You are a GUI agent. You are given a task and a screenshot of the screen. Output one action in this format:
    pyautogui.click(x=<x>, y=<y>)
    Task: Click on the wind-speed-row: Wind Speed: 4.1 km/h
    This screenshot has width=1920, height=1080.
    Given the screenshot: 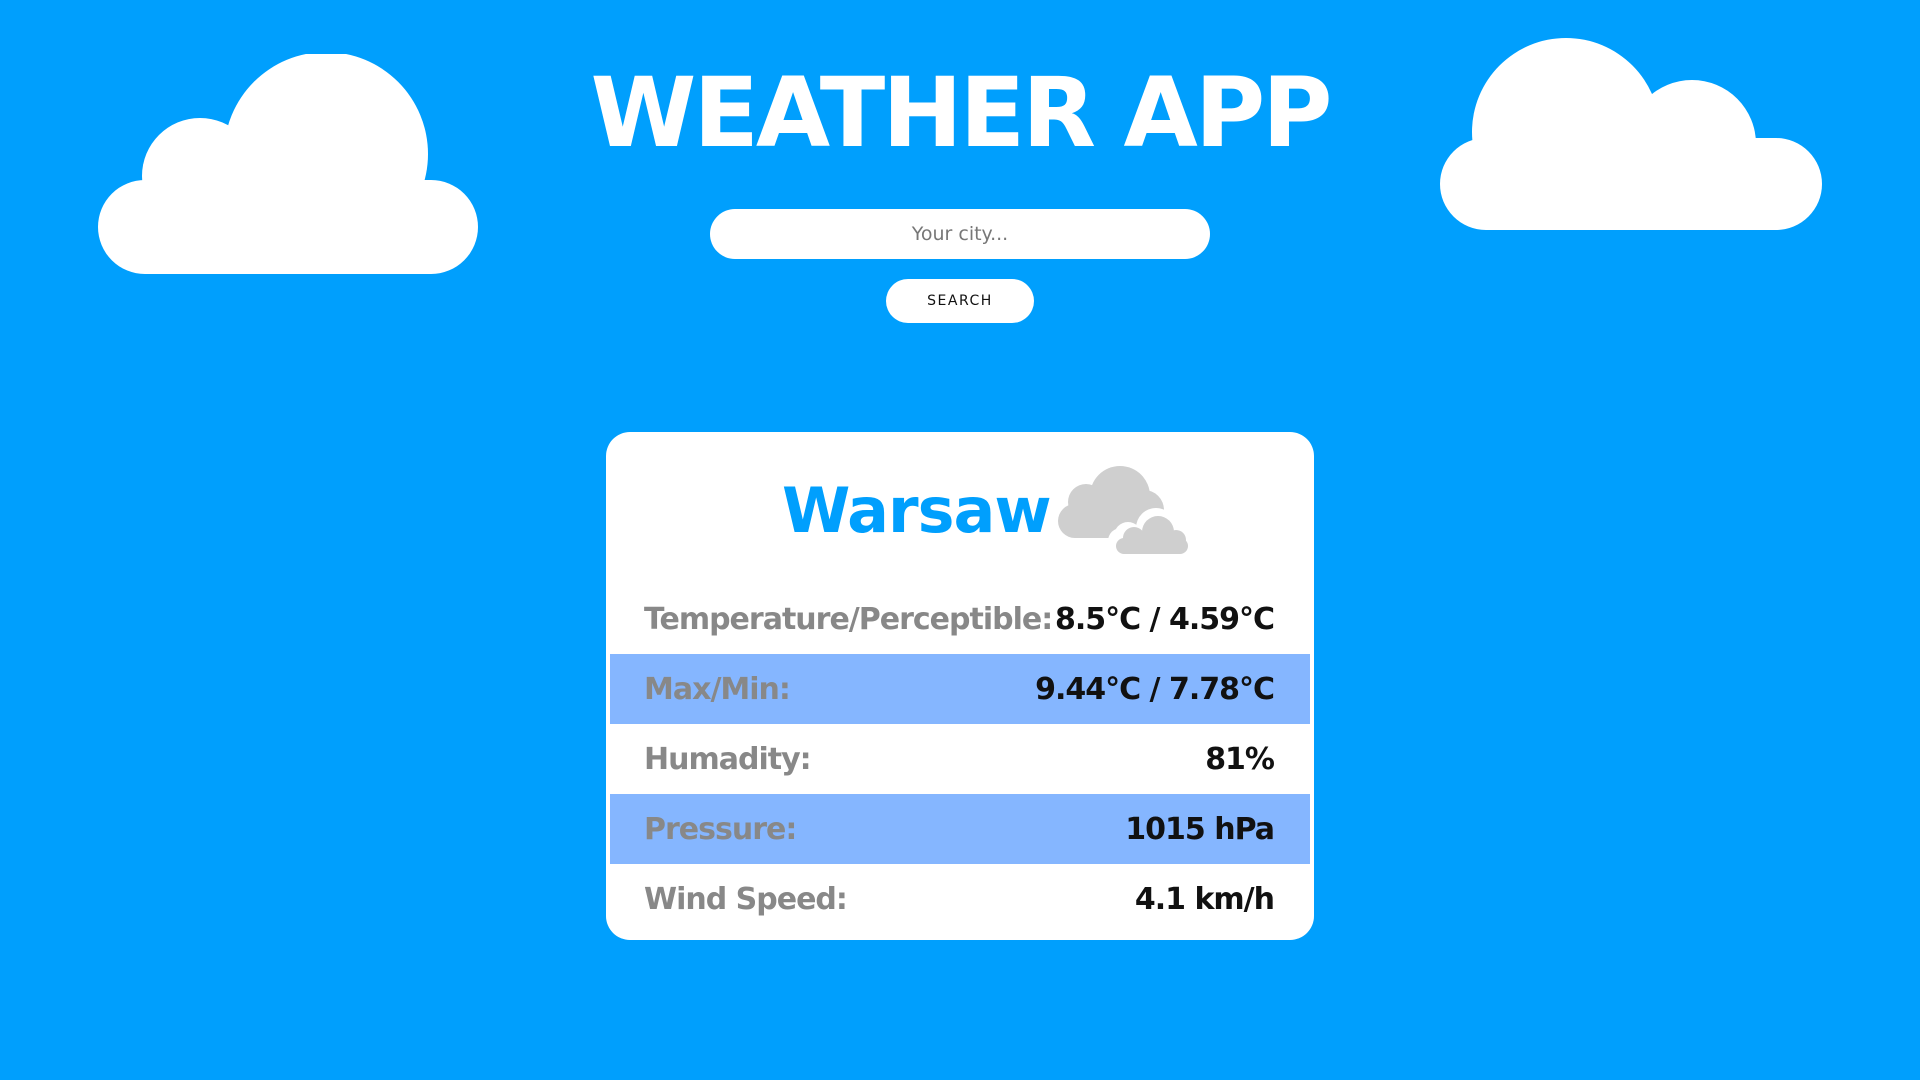 What is the action you would take?
    pyautogui.click(x=960, y=899)
    